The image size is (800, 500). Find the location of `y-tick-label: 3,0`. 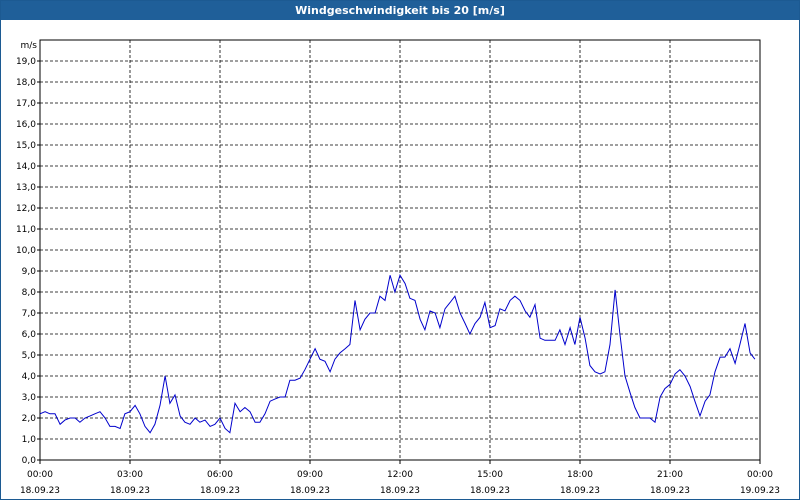

y-tick-label: 3,0 is located at coordinates (29, 398).